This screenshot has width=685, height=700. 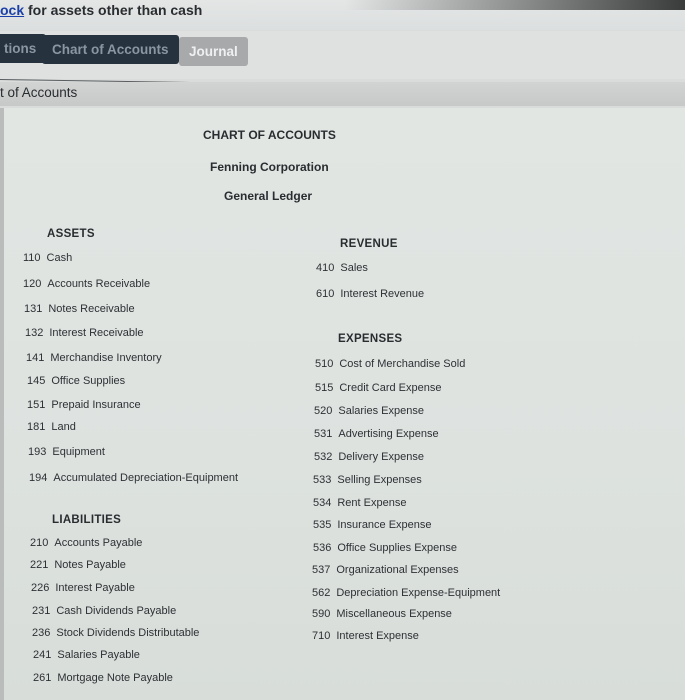 I want to click on account-name: Depreciation Expense-Equipment, so click(x=418, y=593).